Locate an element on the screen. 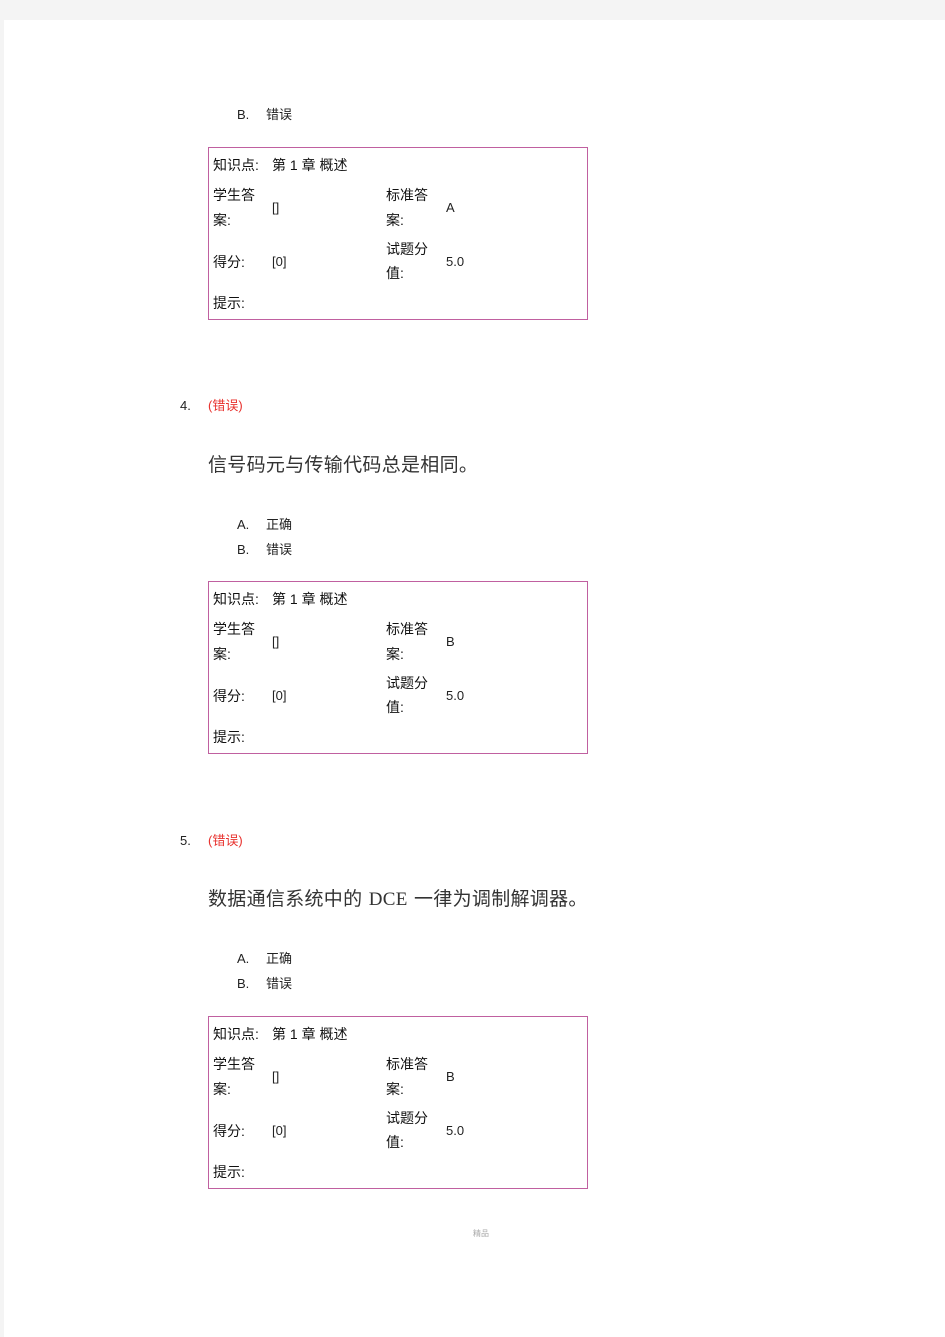  question-text-term: DCE is located at coordinates (388, 899).